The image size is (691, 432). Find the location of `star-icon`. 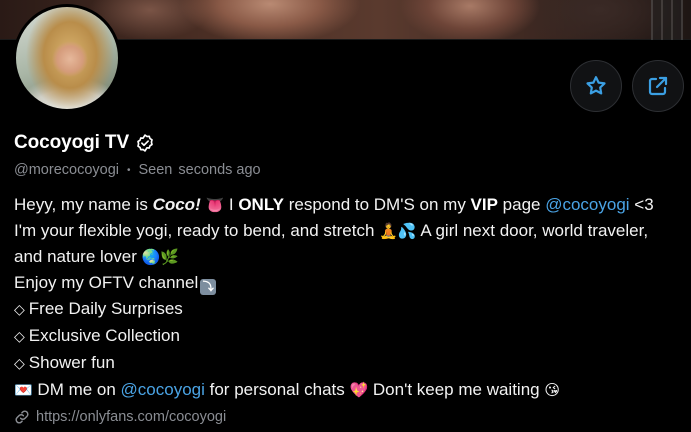

star-icon is located at coordinates (596, 85).